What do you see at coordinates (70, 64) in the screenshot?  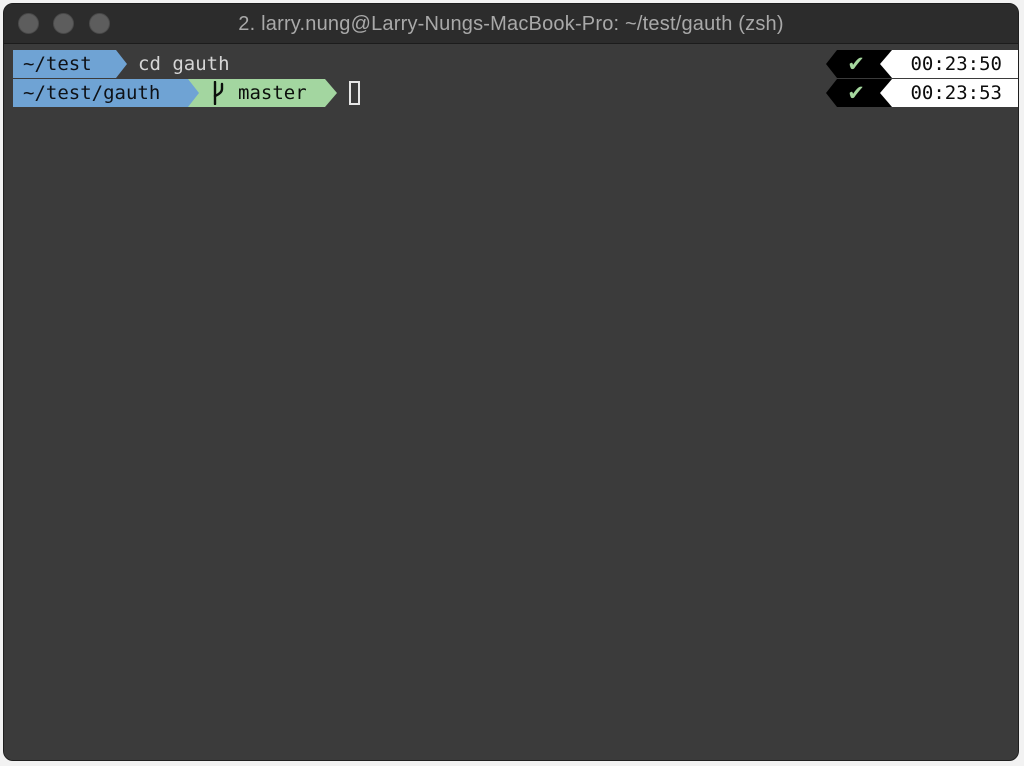 I see `prompt-dir-segment: ~/test` at bounding box center [70, 64].